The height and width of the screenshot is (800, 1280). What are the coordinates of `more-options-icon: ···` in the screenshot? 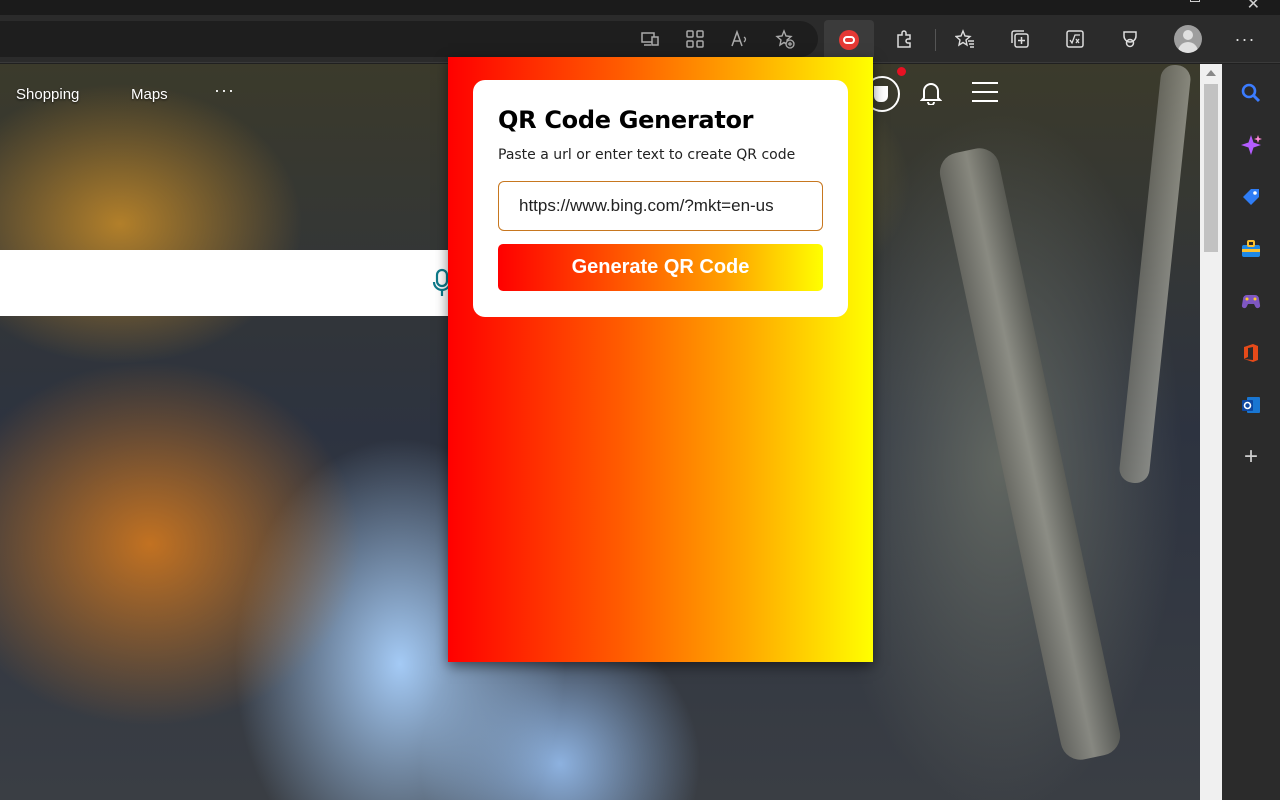 It's located at (1245, 39).